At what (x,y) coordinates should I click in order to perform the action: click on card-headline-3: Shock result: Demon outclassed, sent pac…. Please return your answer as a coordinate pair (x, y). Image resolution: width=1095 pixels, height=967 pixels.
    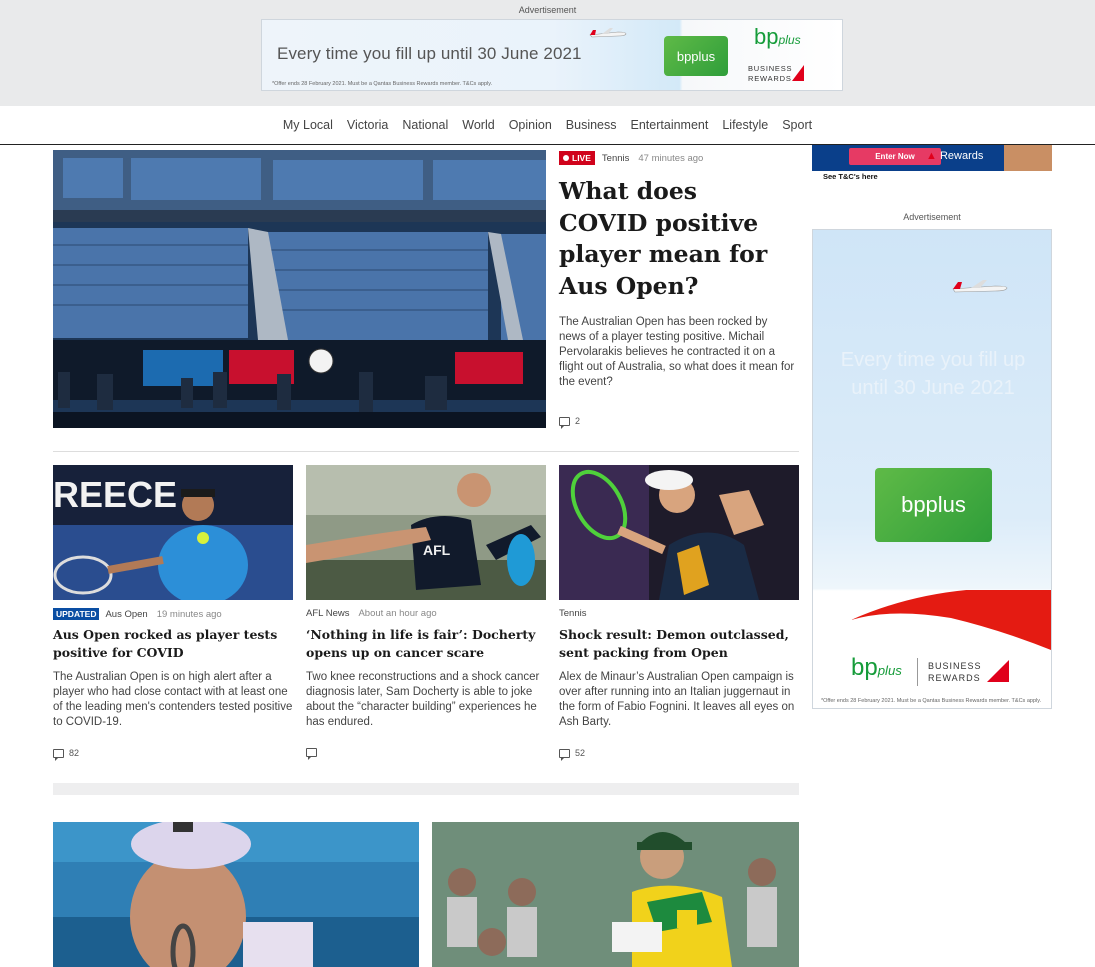
    Looking at the image, I should click on (679, 644).